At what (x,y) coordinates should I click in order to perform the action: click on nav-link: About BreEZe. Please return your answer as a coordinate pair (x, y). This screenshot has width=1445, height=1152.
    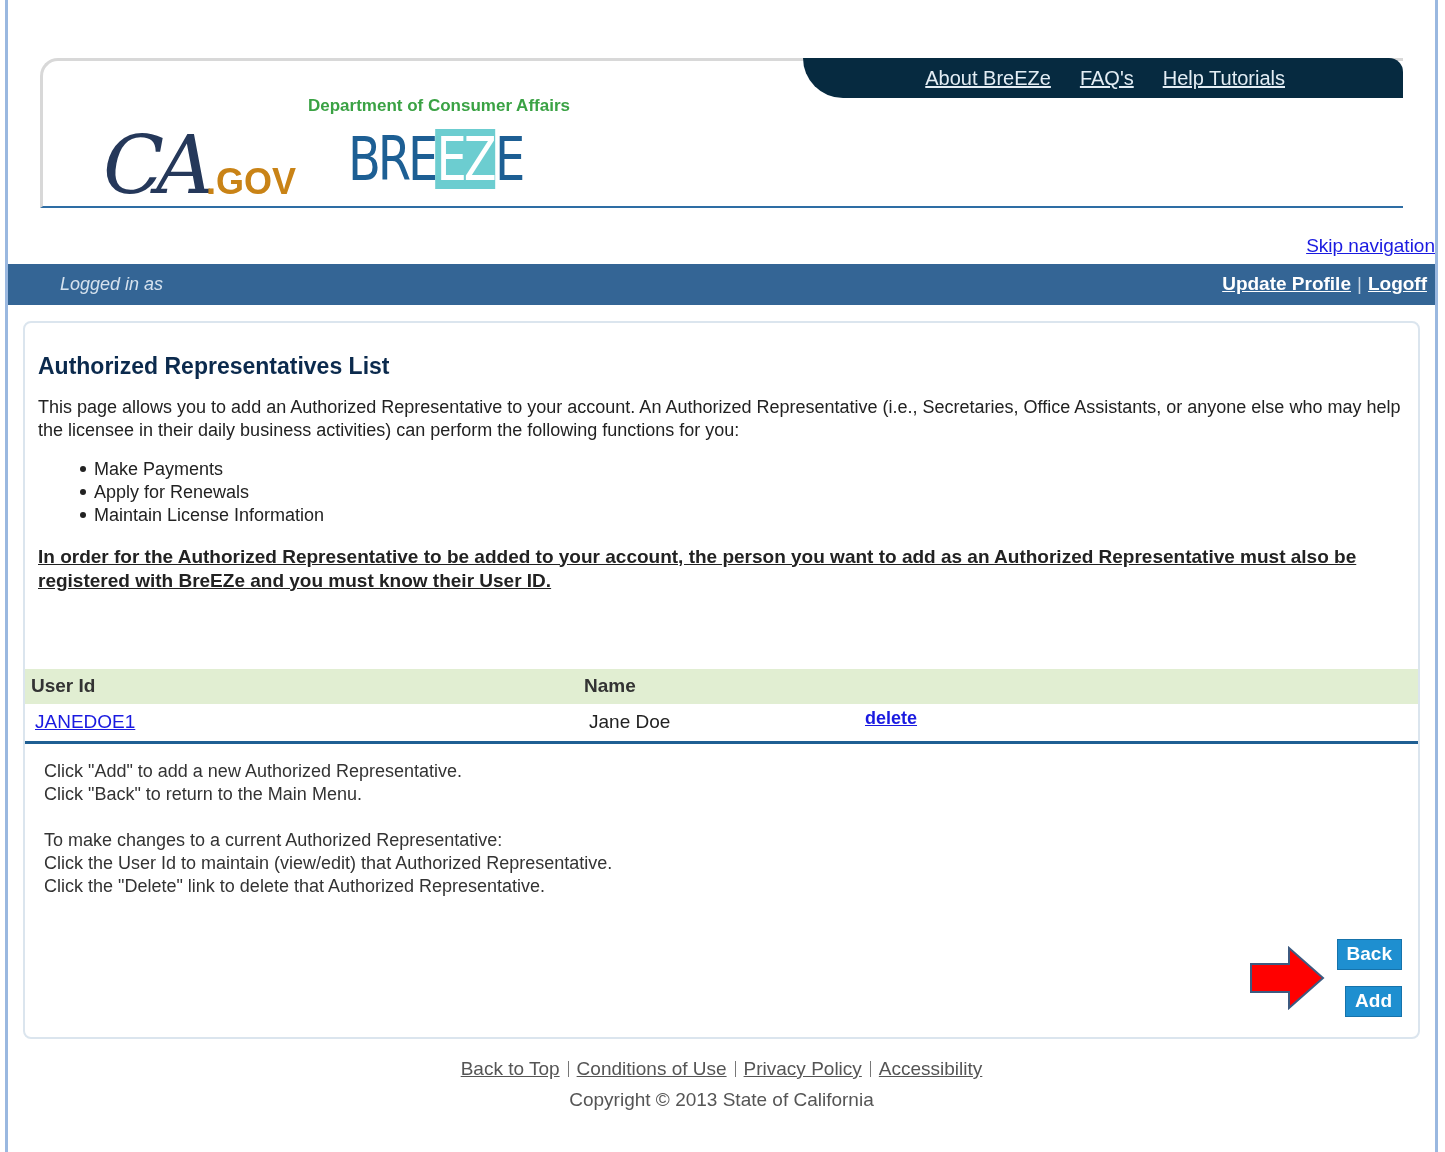
    Looking at the image, I should click on (988, 78).